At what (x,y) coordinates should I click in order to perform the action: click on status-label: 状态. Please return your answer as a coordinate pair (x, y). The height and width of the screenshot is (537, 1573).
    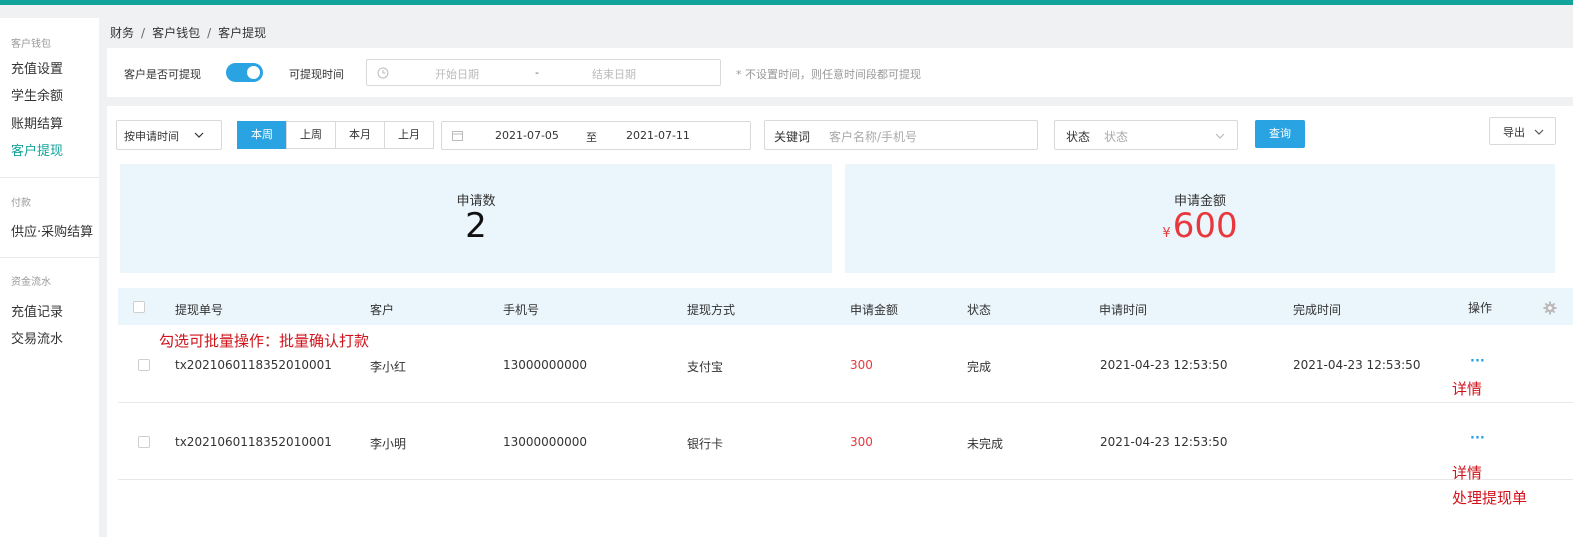
    Looking at the image, I should click on (1078, 137).